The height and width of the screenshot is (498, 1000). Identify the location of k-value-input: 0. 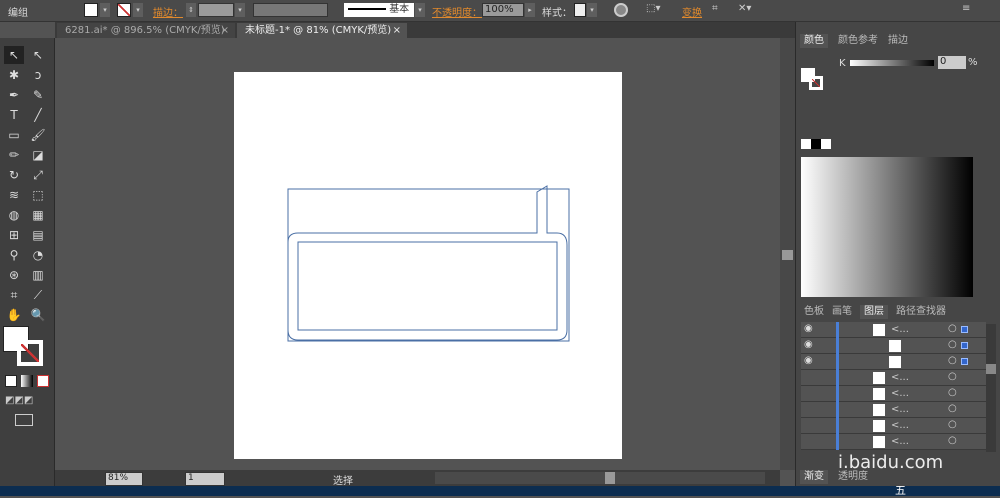
(952, 62).